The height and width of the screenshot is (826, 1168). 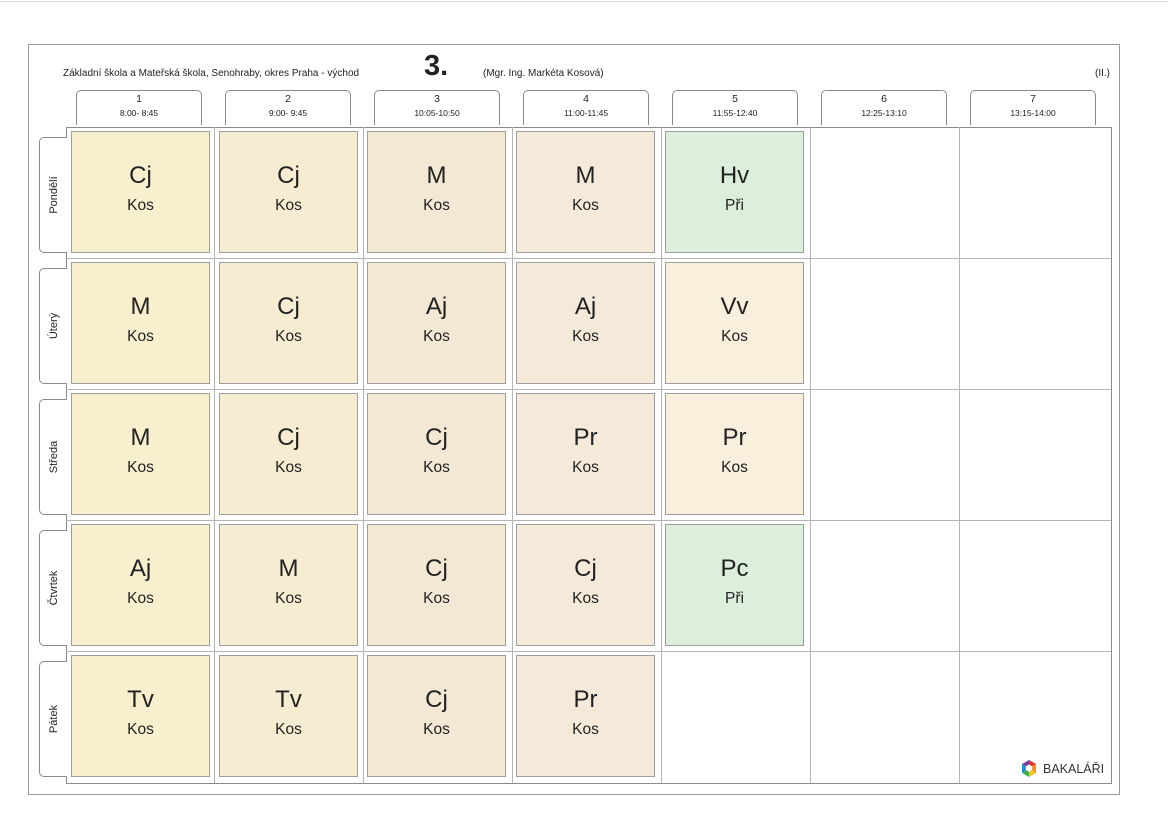 I want to click on day-label: Středa, so click(x=53, y=457).